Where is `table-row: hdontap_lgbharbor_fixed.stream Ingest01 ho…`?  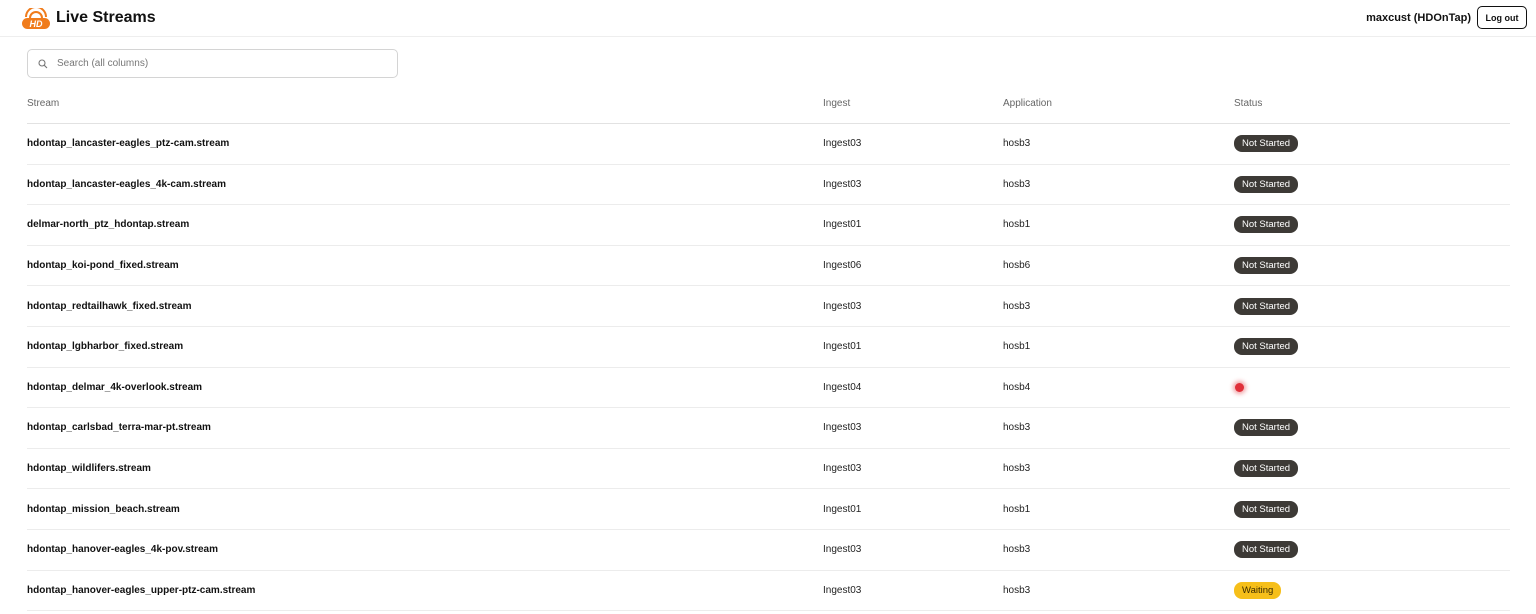
table-row: hdontap_lgbharbor_fixed.stream Ingest01 ho… is located at coordinates (768, 347).